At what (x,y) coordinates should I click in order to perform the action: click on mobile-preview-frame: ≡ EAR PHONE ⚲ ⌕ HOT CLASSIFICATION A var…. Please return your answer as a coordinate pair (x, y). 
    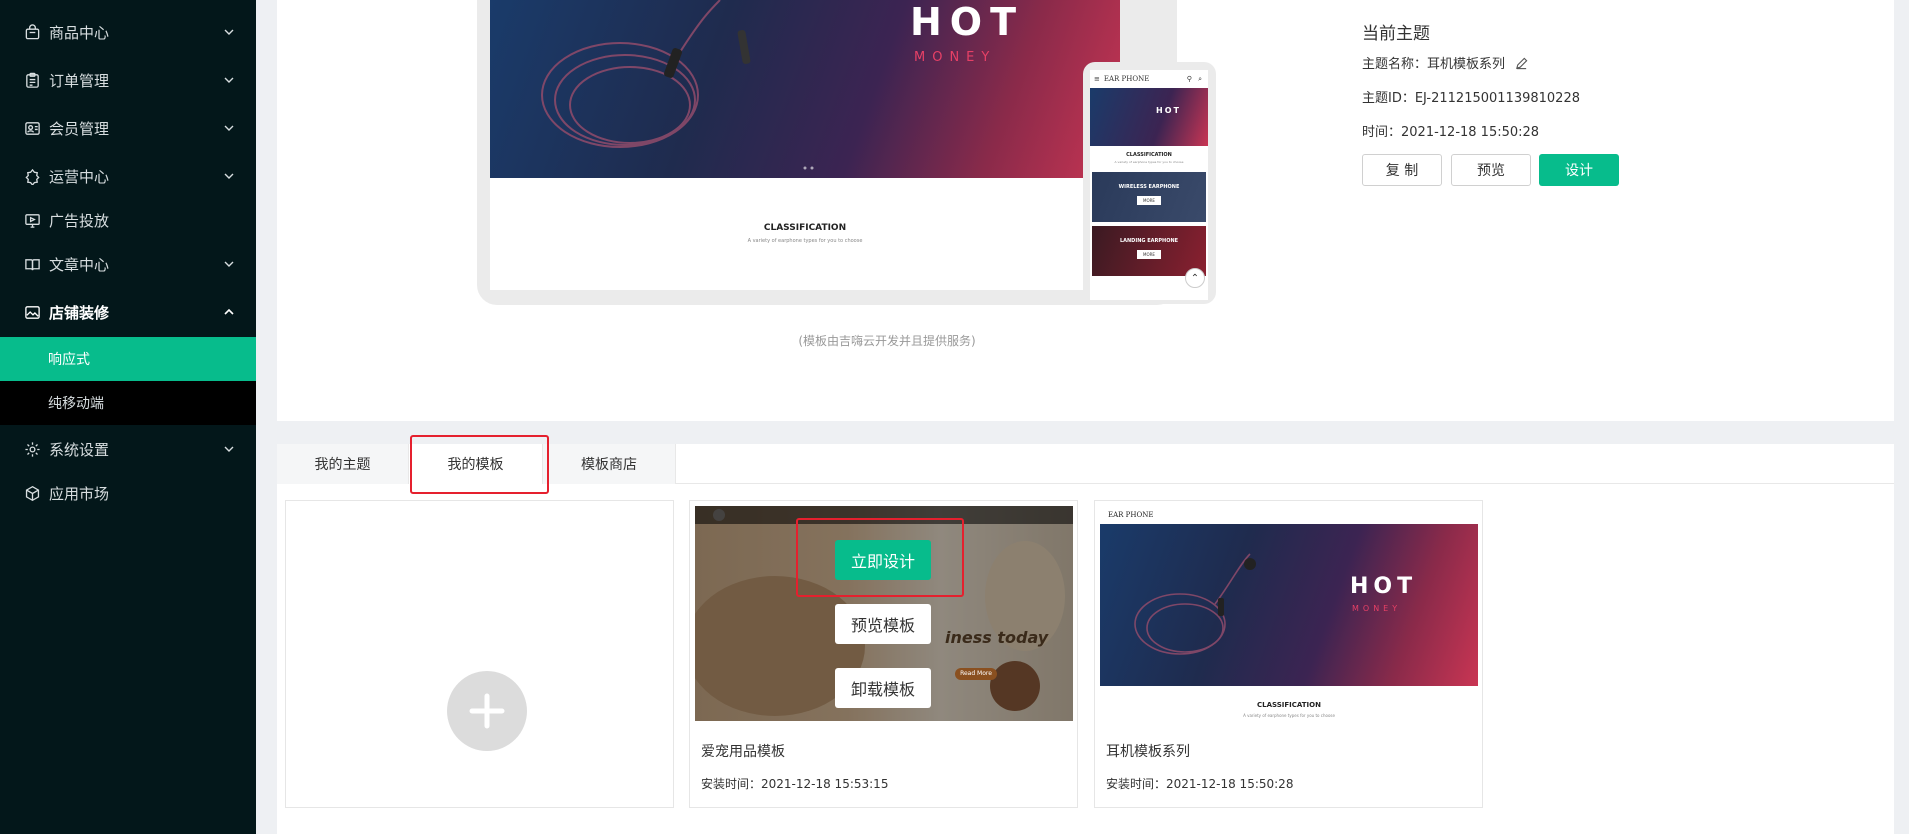
    Looking at the image, I should click on (1149, 183).